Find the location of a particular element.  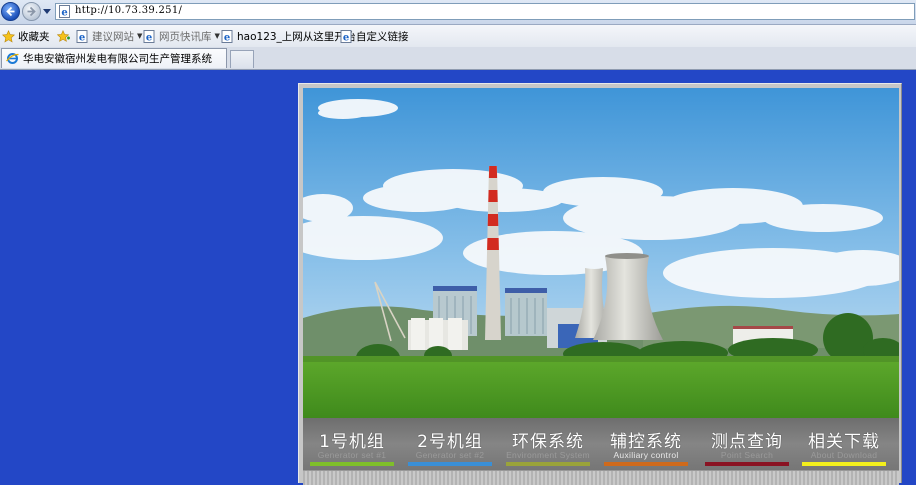

menu-label-cn: 辅控系统 is located at coordinates (646, 442).